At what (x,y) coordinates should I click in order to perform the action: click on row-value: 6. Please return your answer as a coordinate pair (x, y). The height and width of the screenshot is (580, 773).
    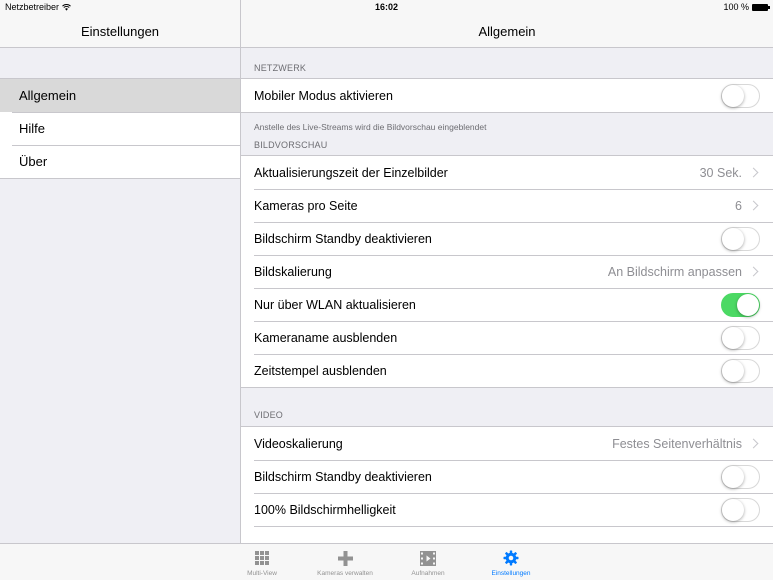
    Looking at the image, I should click on (738, 205).